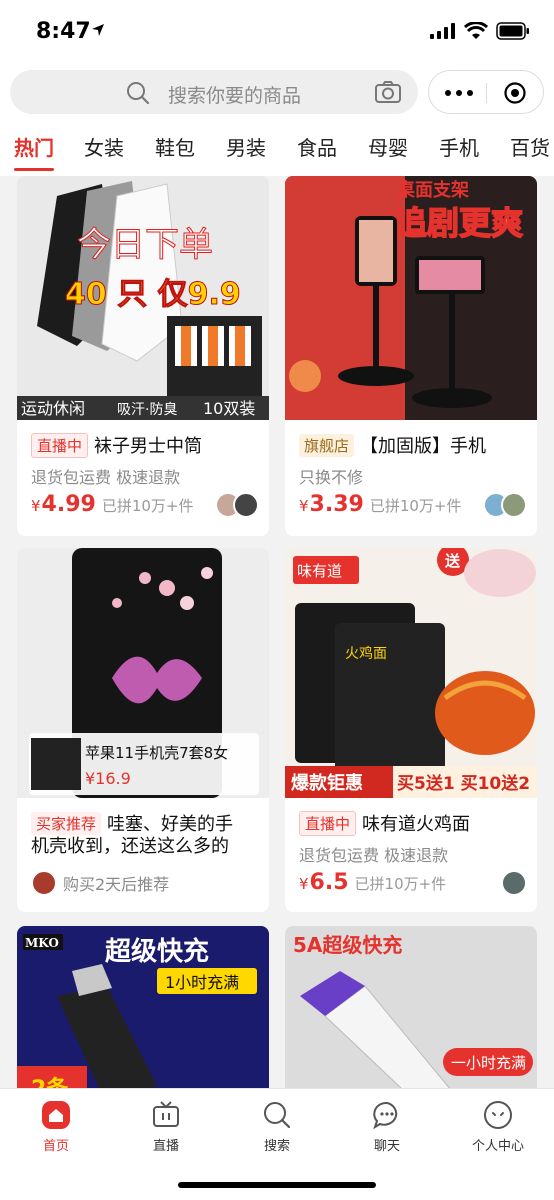  I want to click on active-tab-indicator, so click(34, 169).